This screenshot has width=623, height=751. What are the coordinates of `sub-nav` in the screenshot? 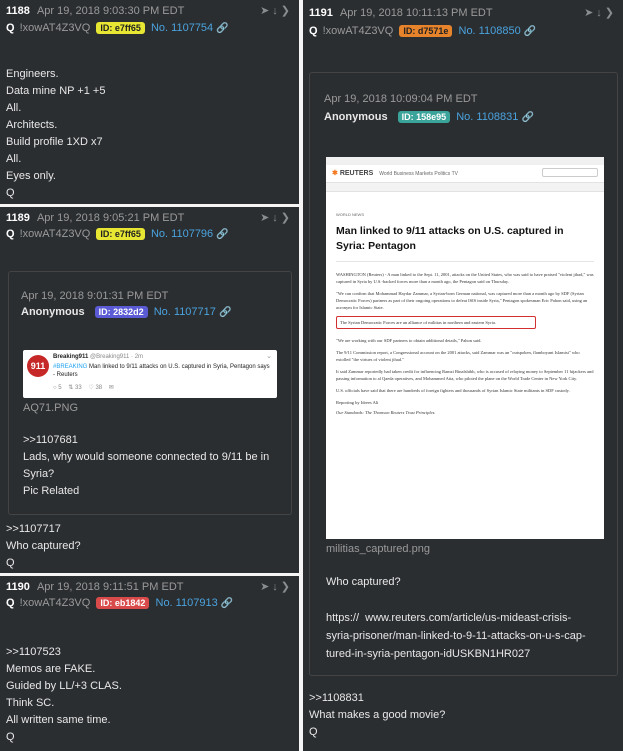 It's located at (465, 187).